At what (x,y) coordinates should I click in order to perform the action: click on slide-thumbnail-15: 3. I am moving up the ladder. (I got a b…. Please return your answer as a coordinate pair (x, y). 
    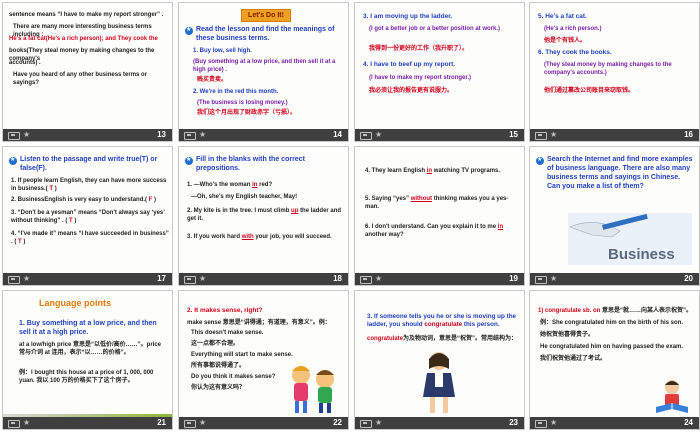
    Looking at the image, I should click on (439, 72).